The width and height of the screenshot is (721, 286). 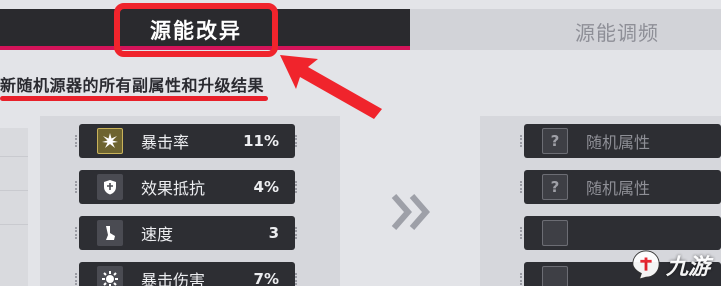 What do you see at coordinates (157, 234) in the screenshot?
I see `stat-name: 速度` at bounding box center [157, 234].